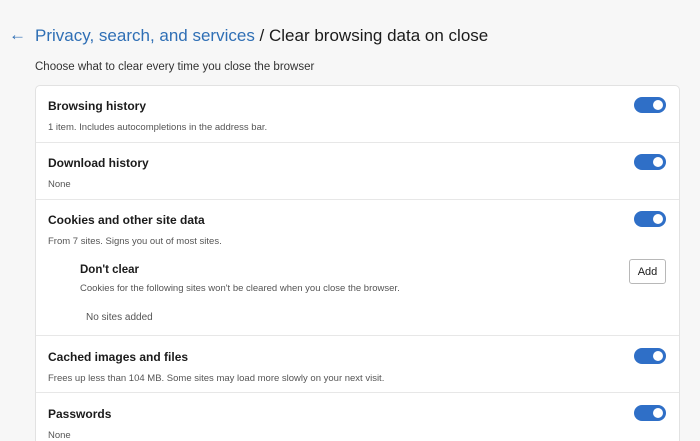 This screenshot has width=700, height=441. What do you see at coordinates (109, 270) in the screenshot?
I see `dont-clear-title: Don't clear` at bounding box center [109, 270].